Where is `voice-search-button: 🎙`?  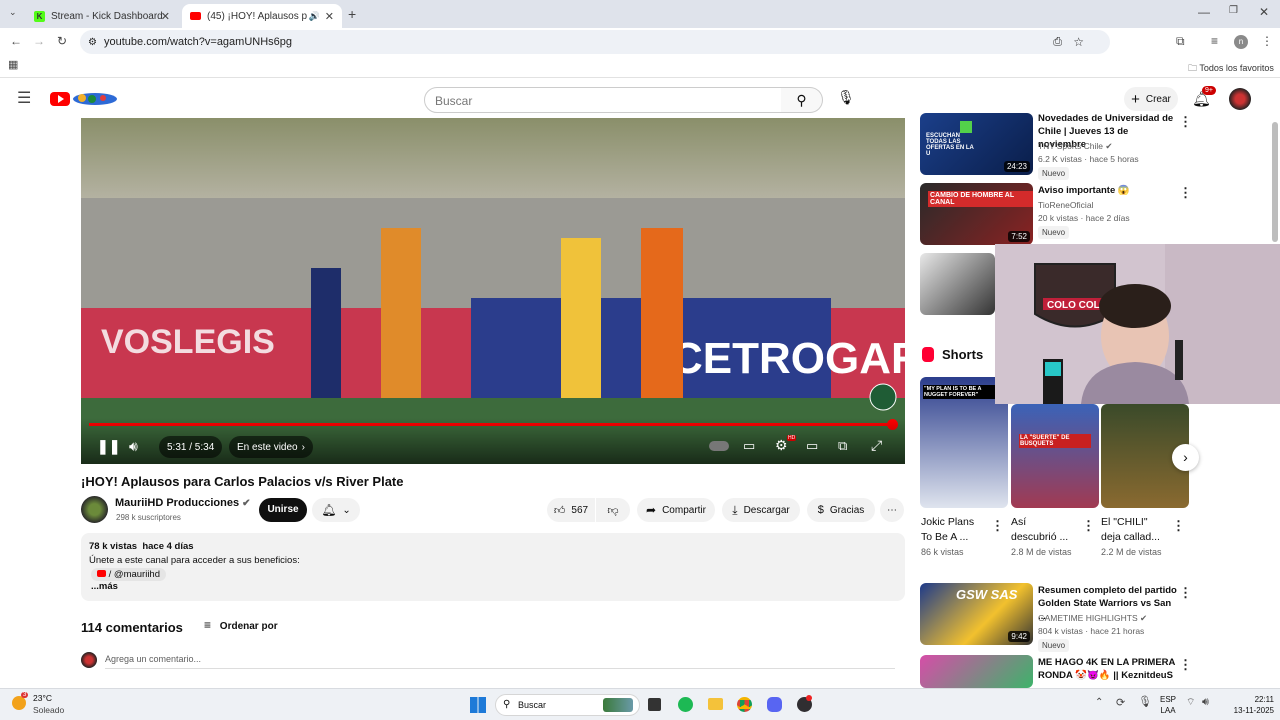 voice-search-button: 🎙 is located at coordinates (846, 100).